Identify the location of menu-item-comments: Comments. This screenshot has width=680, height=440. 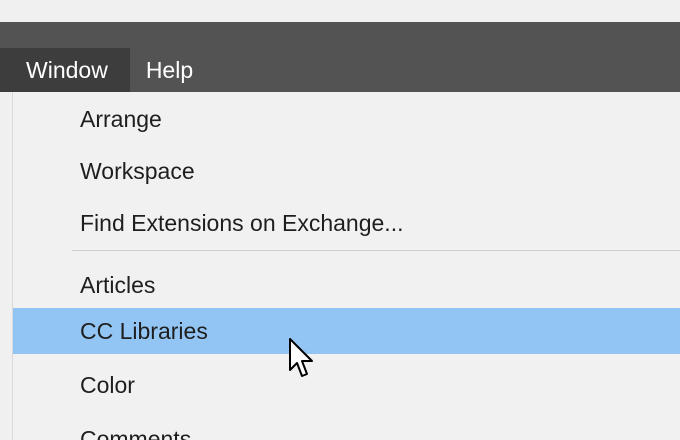
(346, 428).